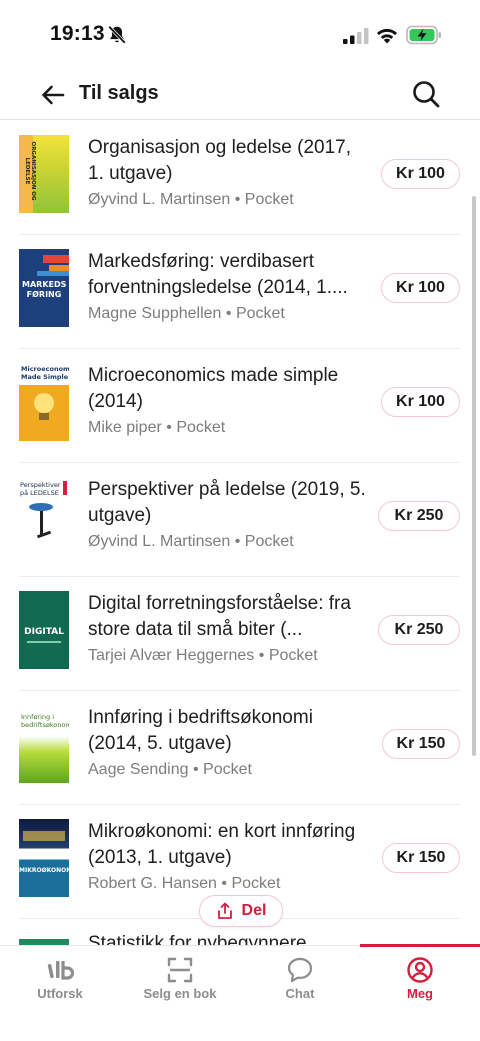 This screenshot has width=480, height=1041. Describe the element at coordinates (45, 373) in the screenshot. I see `cover-title: Microeconomics Made Simple` at that location.